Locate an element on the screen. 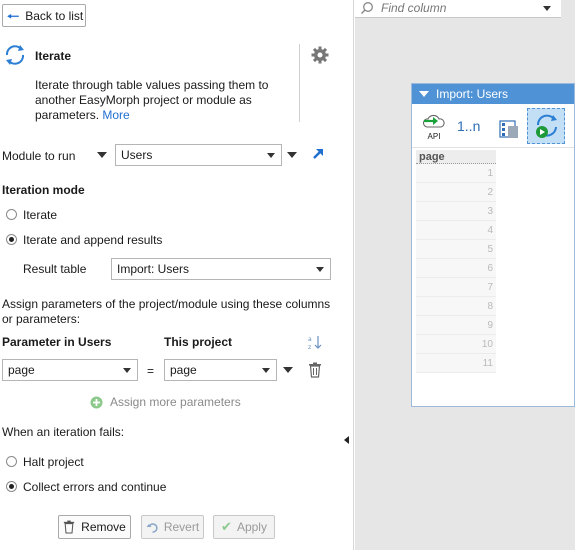 Image resolution: width=575 pixels, height=550 pixels. collapse-icon is located at coordinates (424, 94).